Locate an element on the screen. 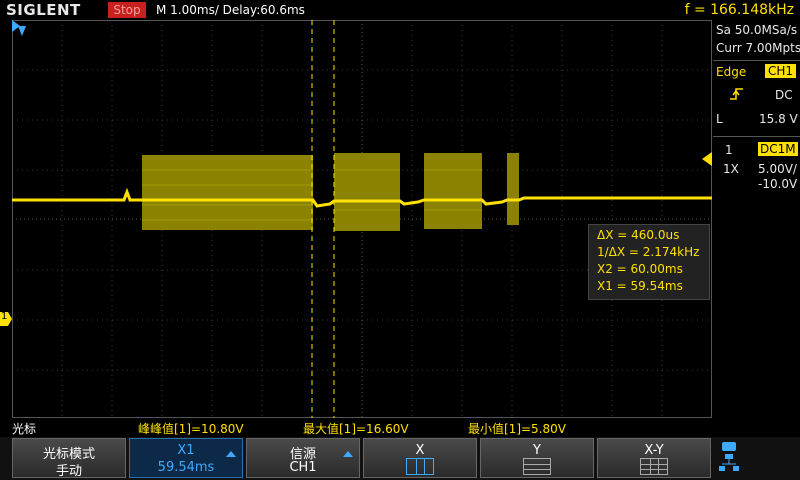 The image size is (800, 480). probe-ratio: 1X is located at coordinates (731, 169).